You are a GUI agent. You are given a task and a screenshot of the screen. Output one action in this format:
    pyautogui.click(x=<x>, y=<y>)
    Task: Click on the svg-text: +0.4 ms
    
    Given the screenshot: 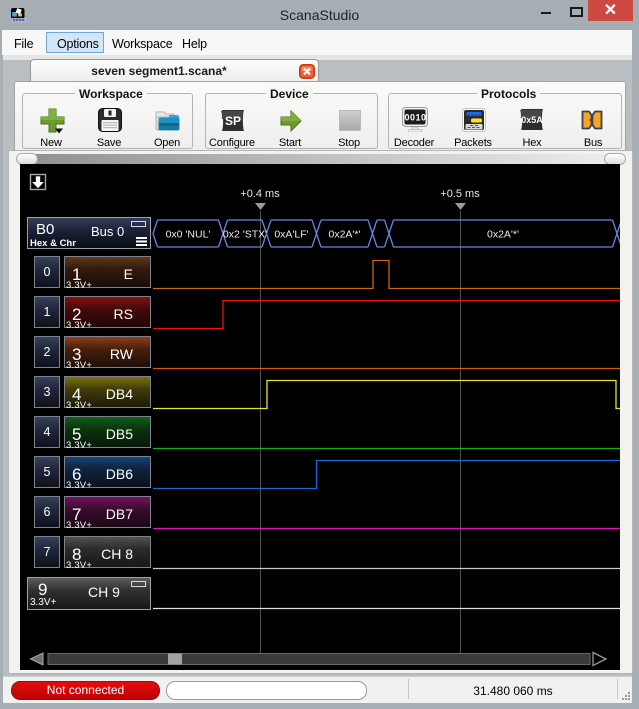 What is the action you would take?
    pyautogui.click(x=260, y=194)
    